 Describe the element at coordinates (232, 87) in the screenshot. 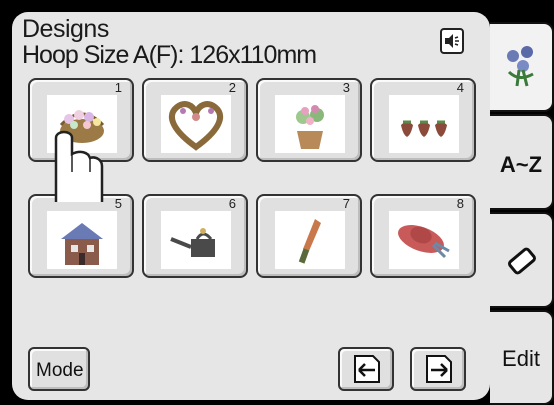

I see `design-number: 2` at that location.